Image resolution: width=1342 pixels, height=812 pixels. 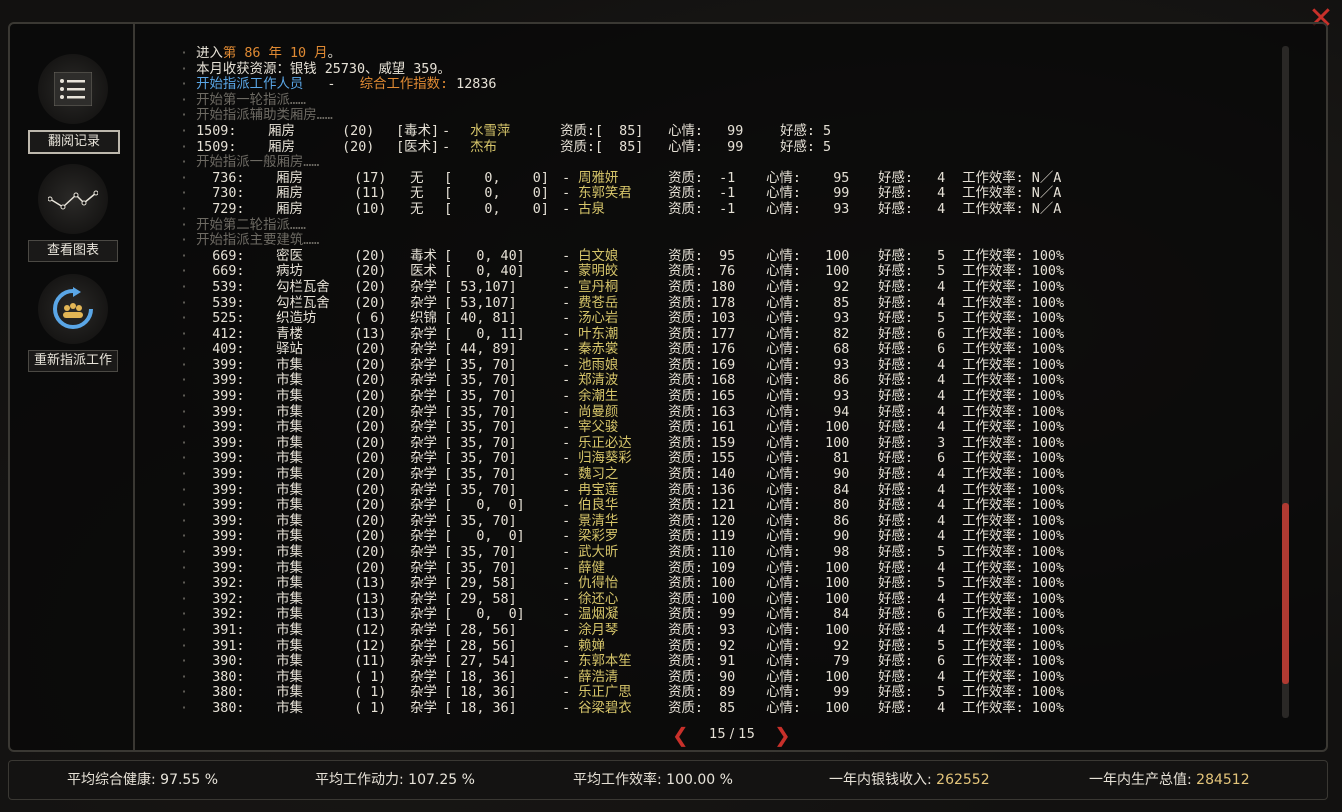 I want to click on worker-name: 薛健, so click(x=591, y=568).